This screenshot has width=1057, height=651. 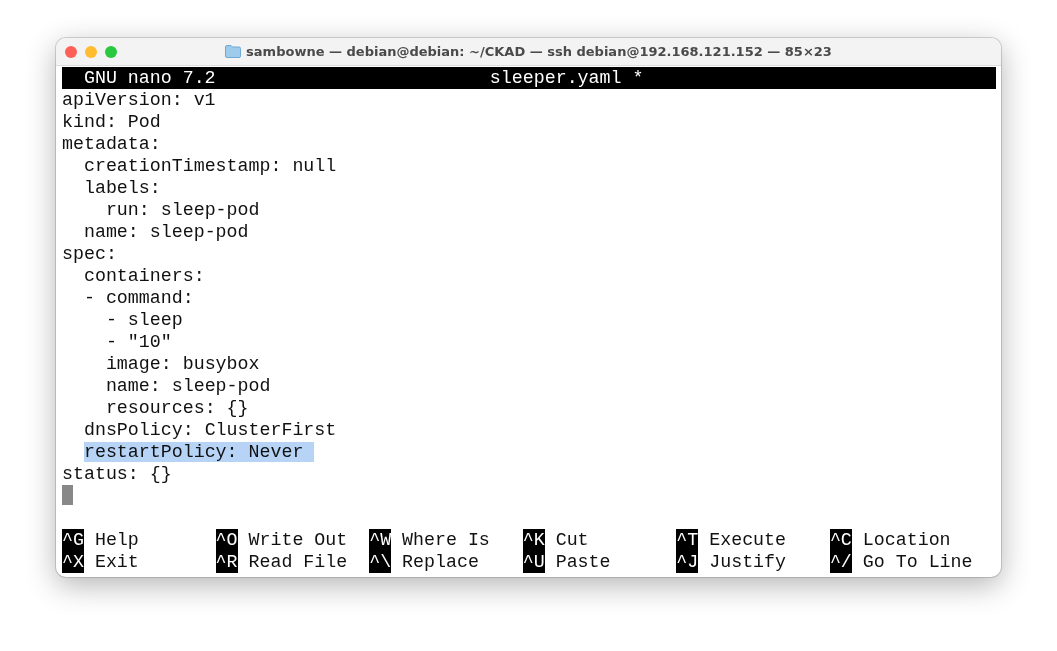 What do you see at coordinates (446, 540) in the screenshot?
I see `shortcut-label: Where Is` at bounding box center [446, 540].